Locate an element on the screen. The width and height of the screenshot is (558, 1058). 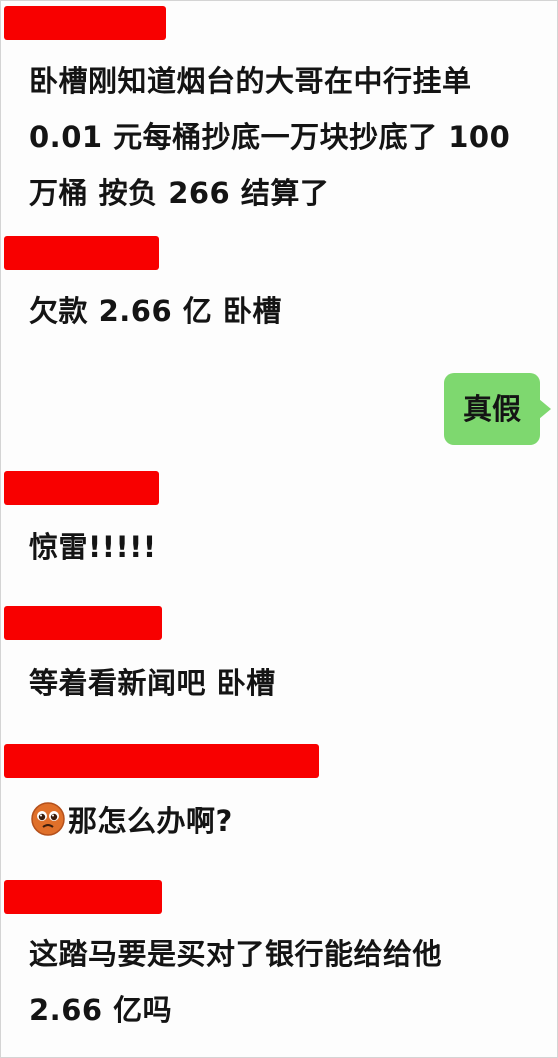
message-text: 惊雷!!!!! is located at coordinates (93, 547).